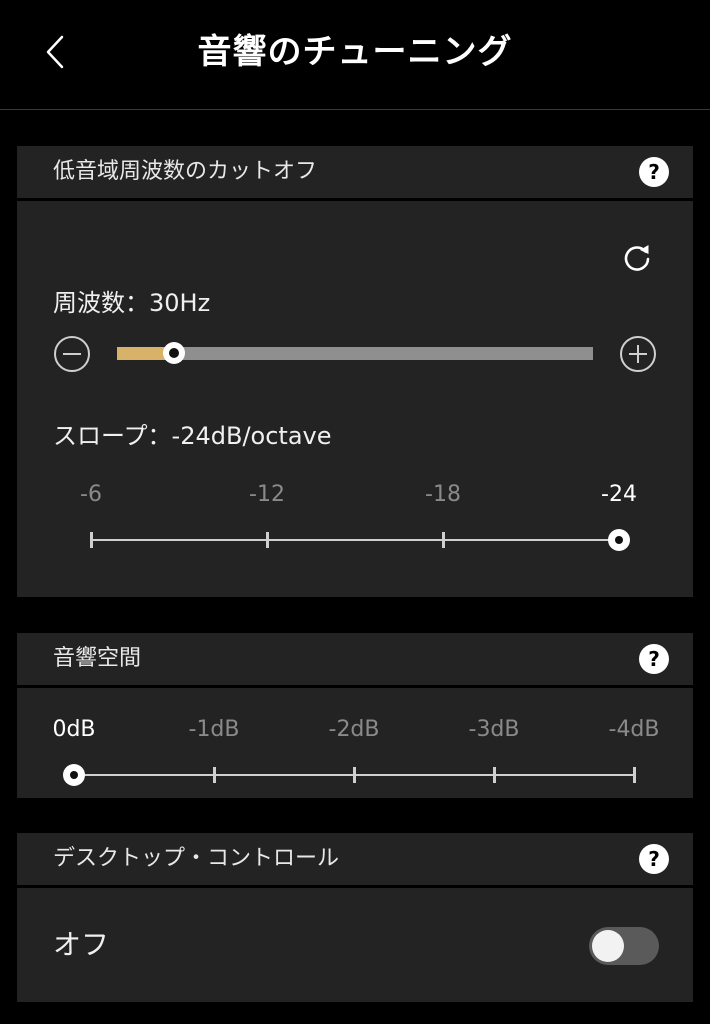 This screenshot has height=1024, width=710. What do you see at coordinates (174, 353) in the screenshot?
I see `frequency-slider-thumb` at bounding box center [174, 353].